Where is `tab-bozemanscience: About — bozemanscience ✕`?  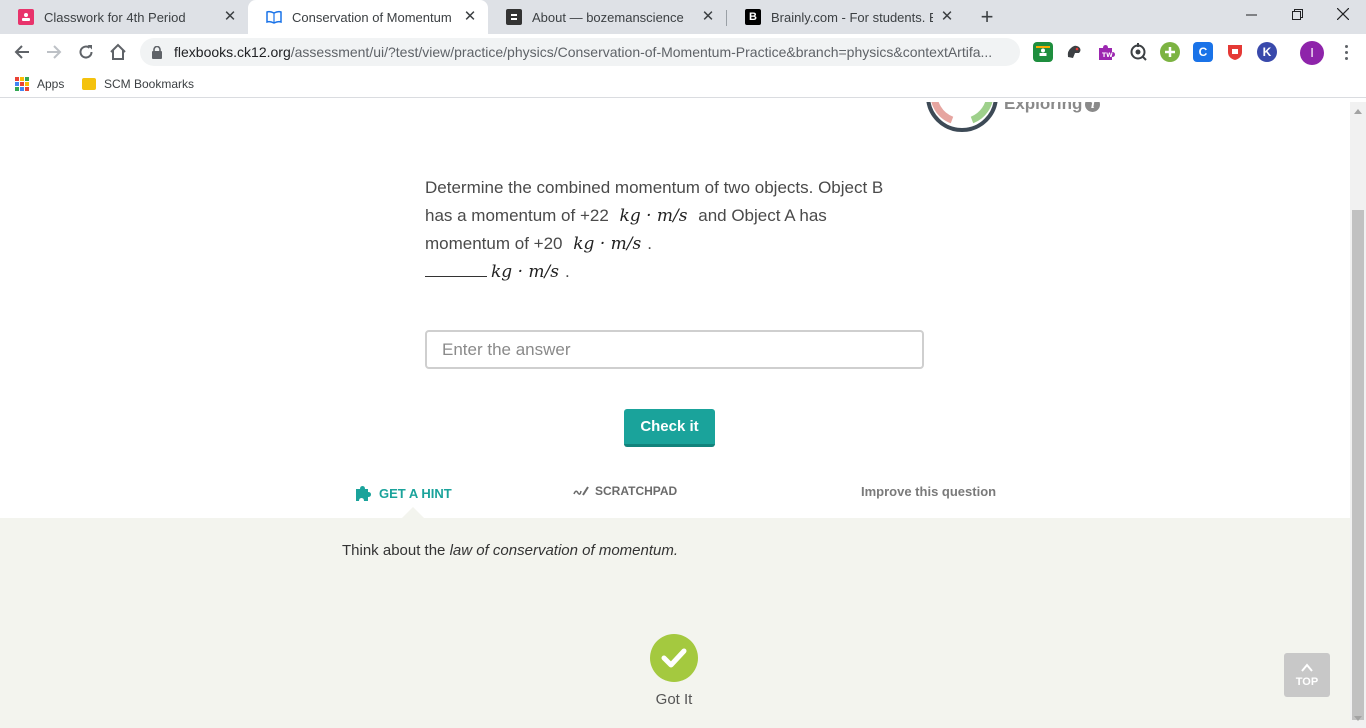 tab-bozemanscience: About — bozemanscience ✕ is located at coordinates (607, 17).